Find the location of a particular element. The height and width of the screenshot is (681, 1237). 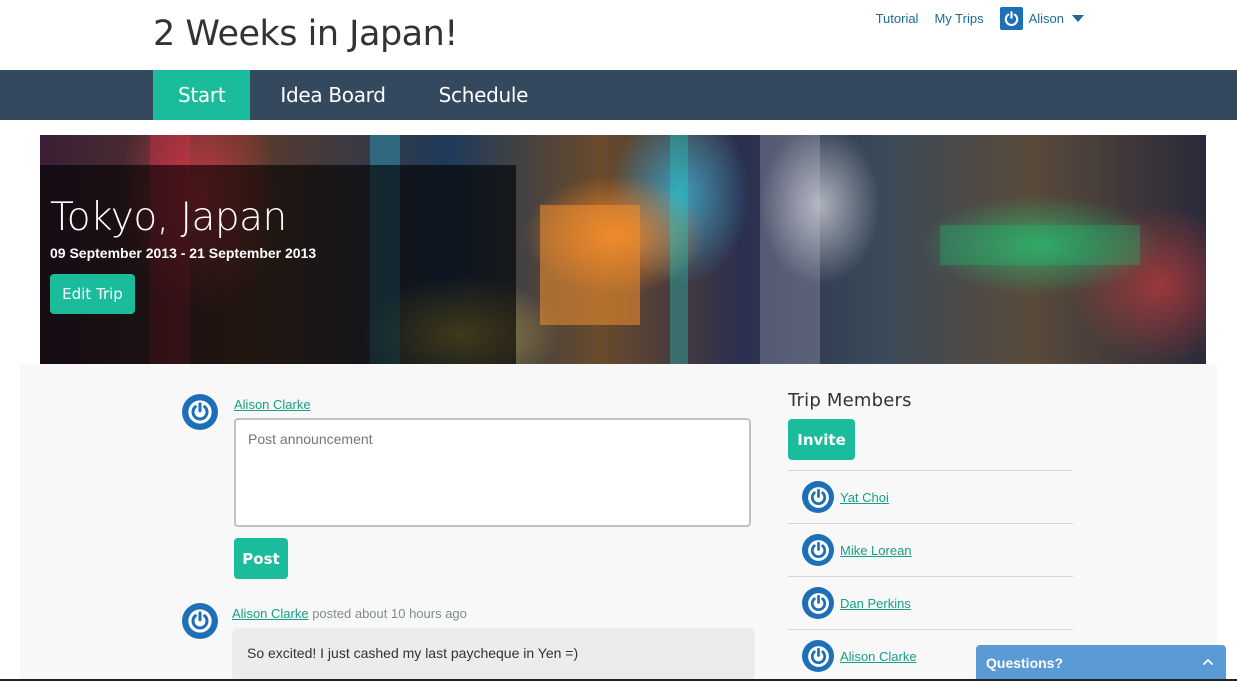

questions-widget: Questions? is located at coordinates (1101, 663).